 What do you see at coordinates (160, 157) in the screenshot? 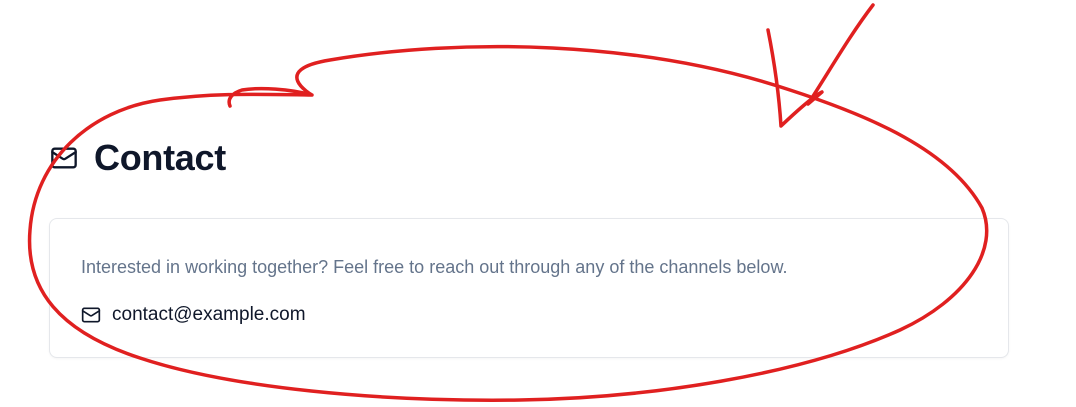
I see `section-title: Contact` at bounding box center [160, 157].